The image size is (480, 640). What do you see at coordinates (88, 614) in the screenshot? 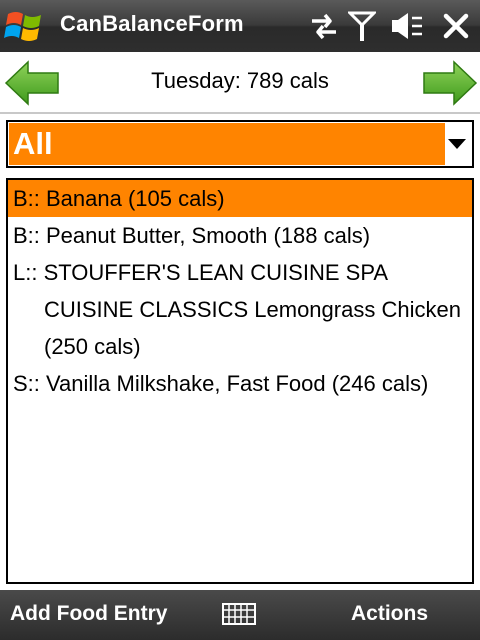
I see `add-food-entry-button: Add Food Entry` at bounding box center [88, 614].